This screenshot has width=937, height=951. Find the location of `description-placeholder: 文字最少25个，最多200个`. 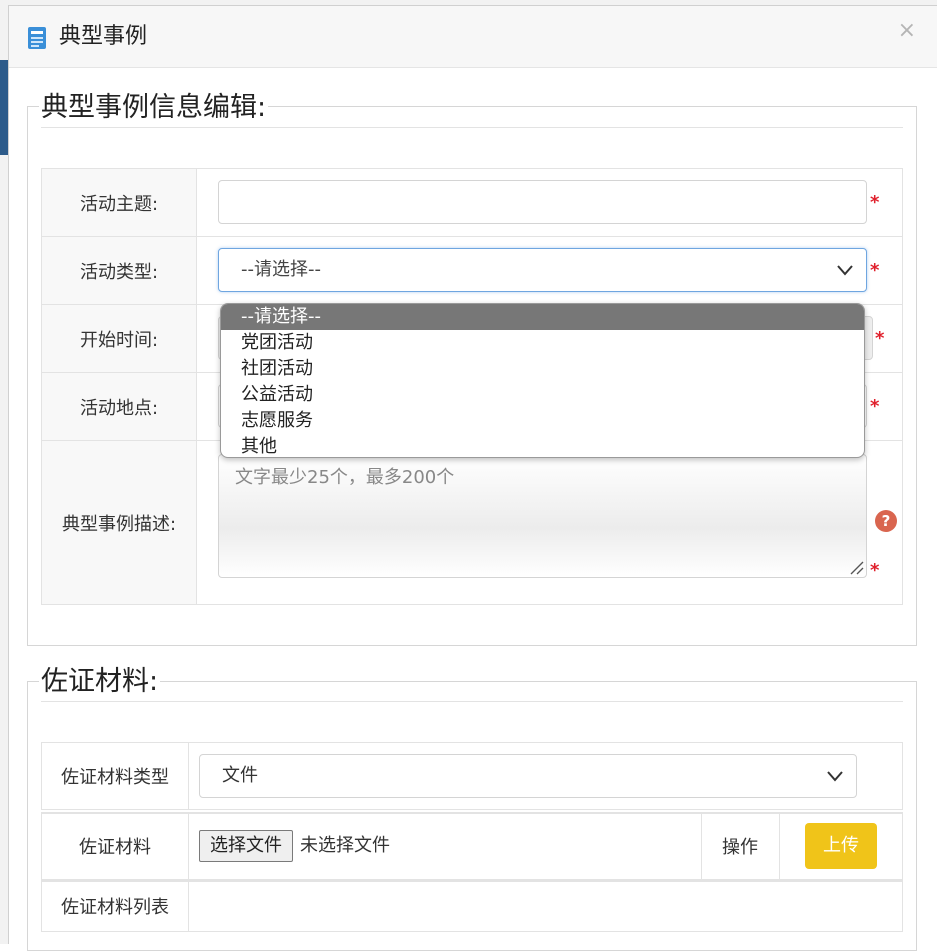

description-placeholder: 文字最少25个，最多200个 is located at coordinates (345, 477).